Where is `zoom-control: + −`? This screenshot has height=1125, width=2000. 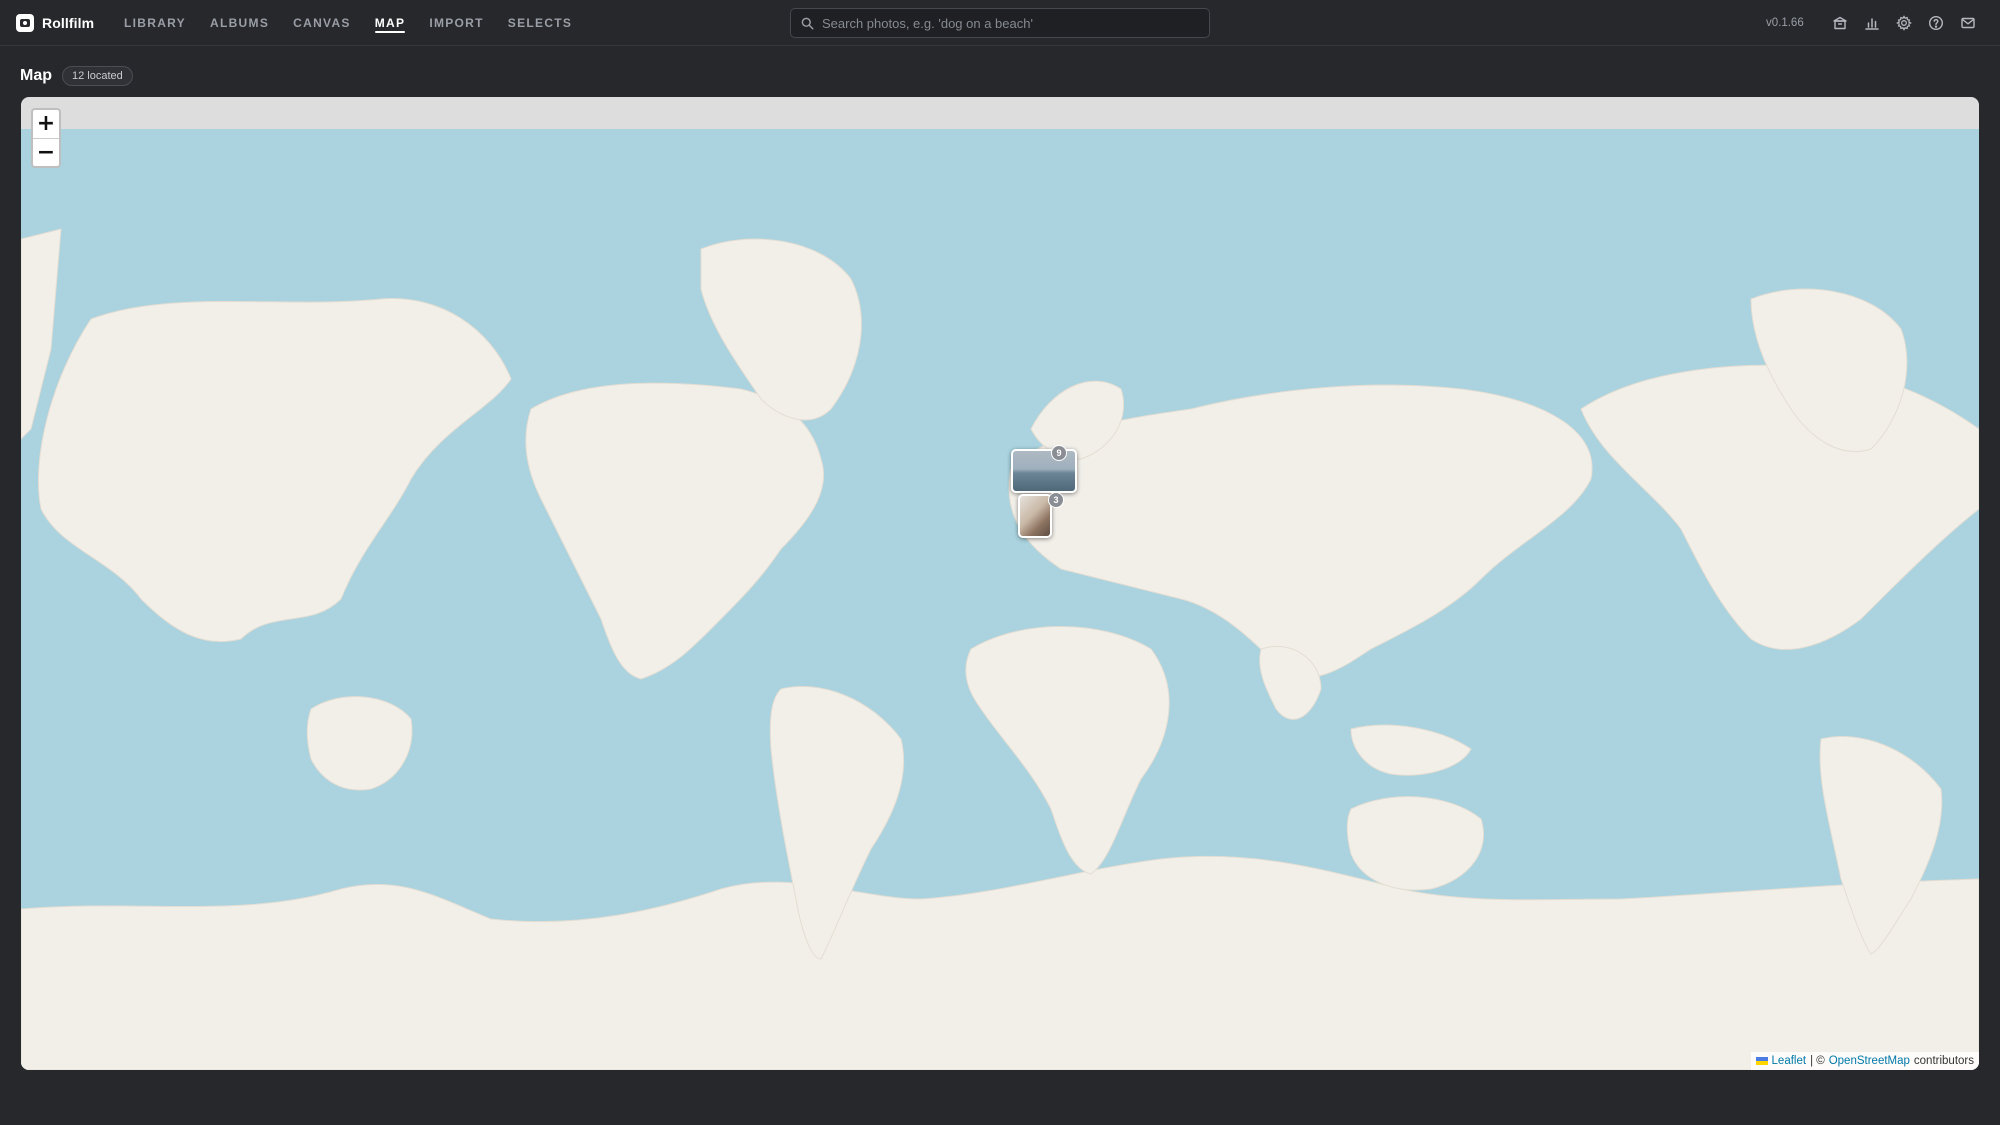
zoom-control: + − is located at coordinates (46, 138).